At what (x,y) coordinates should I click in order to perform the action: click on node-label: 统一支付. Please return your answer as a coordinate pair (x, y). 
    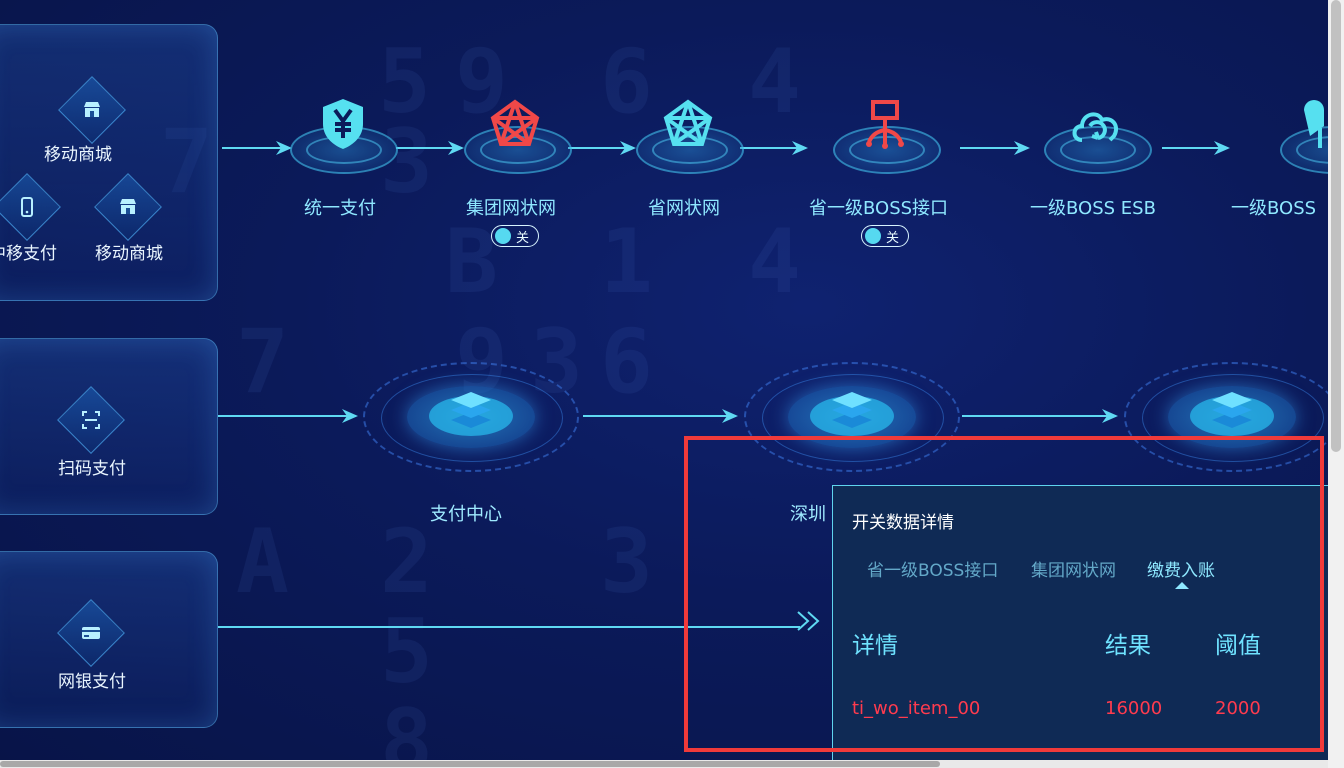
    Looking at the image, I should click on (340, 208).